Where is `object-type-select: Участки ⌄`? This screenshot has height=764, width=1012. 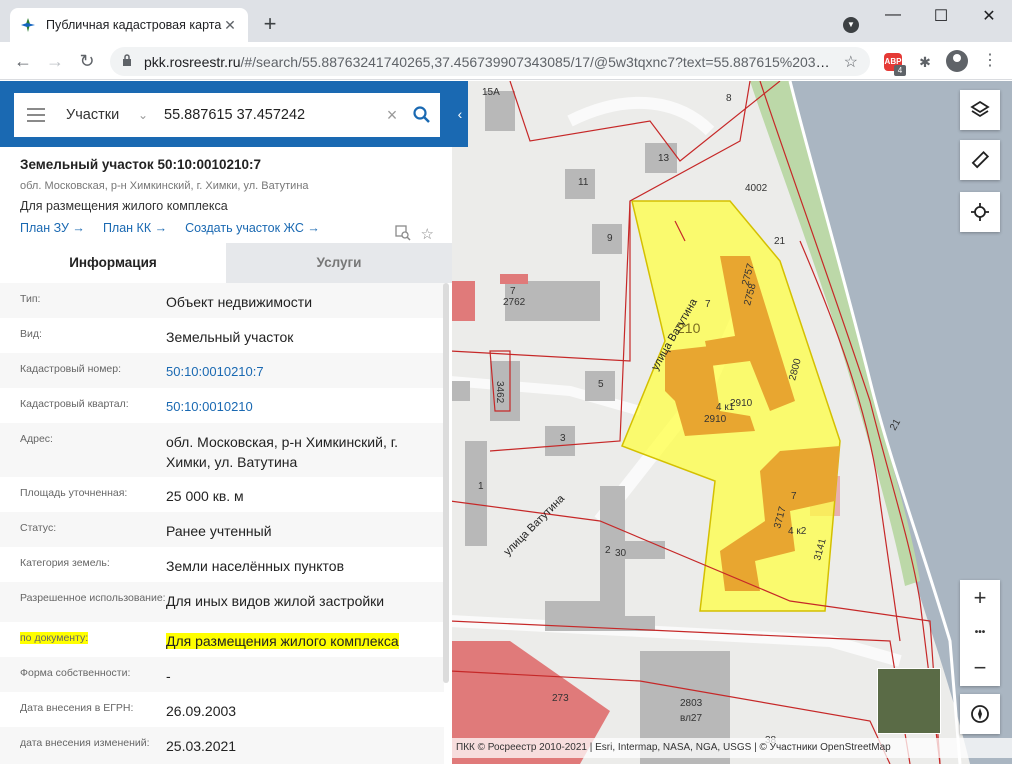
object-type-select: Участки ⌄ is located at coordinates (106, 115).